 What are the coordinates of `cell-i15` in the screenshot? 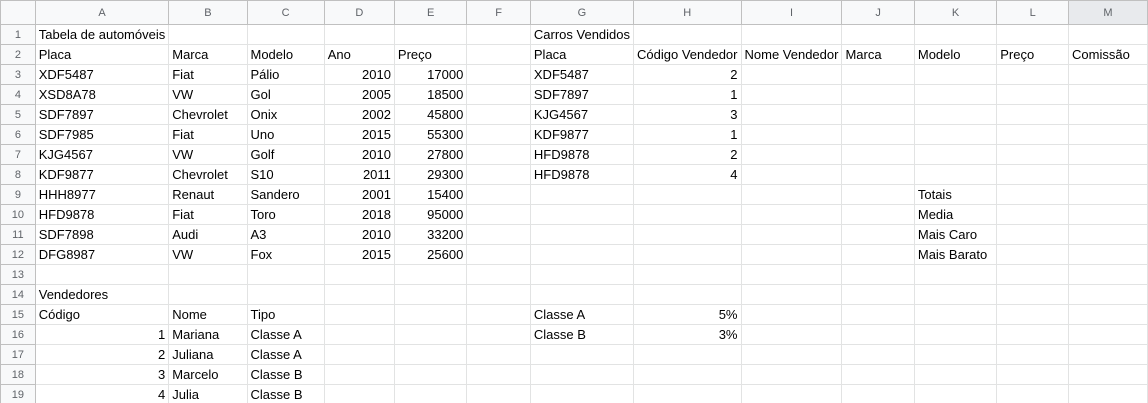 It's located at (791, 314).